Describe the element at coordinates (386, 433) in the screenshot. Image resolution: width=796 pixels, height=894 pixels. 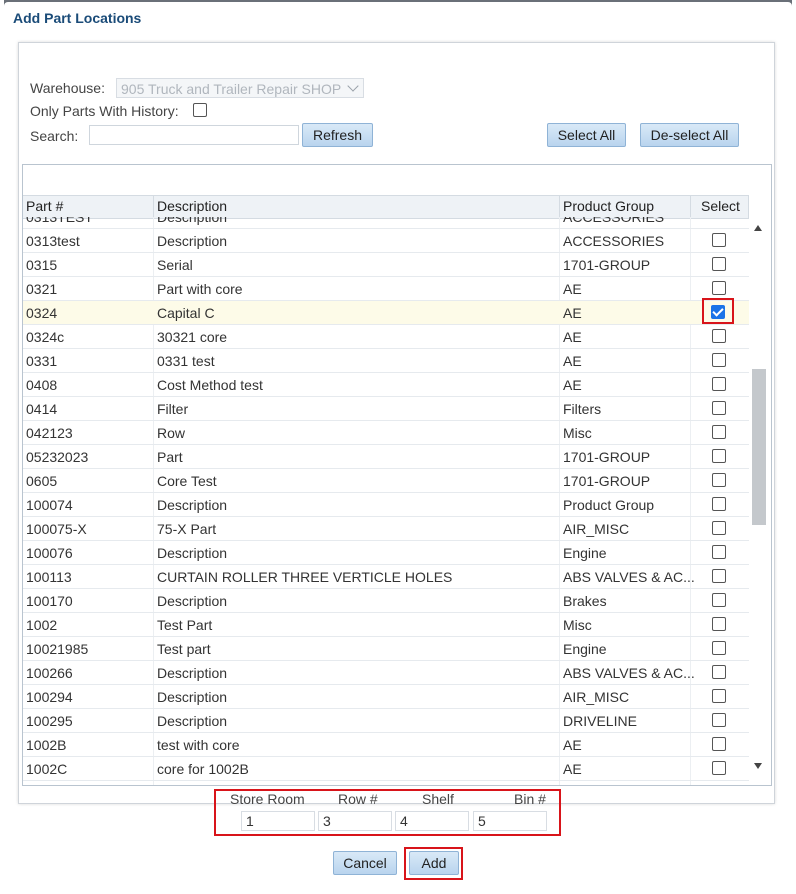
I see `table-row: 042123 Row Misc` at that location.